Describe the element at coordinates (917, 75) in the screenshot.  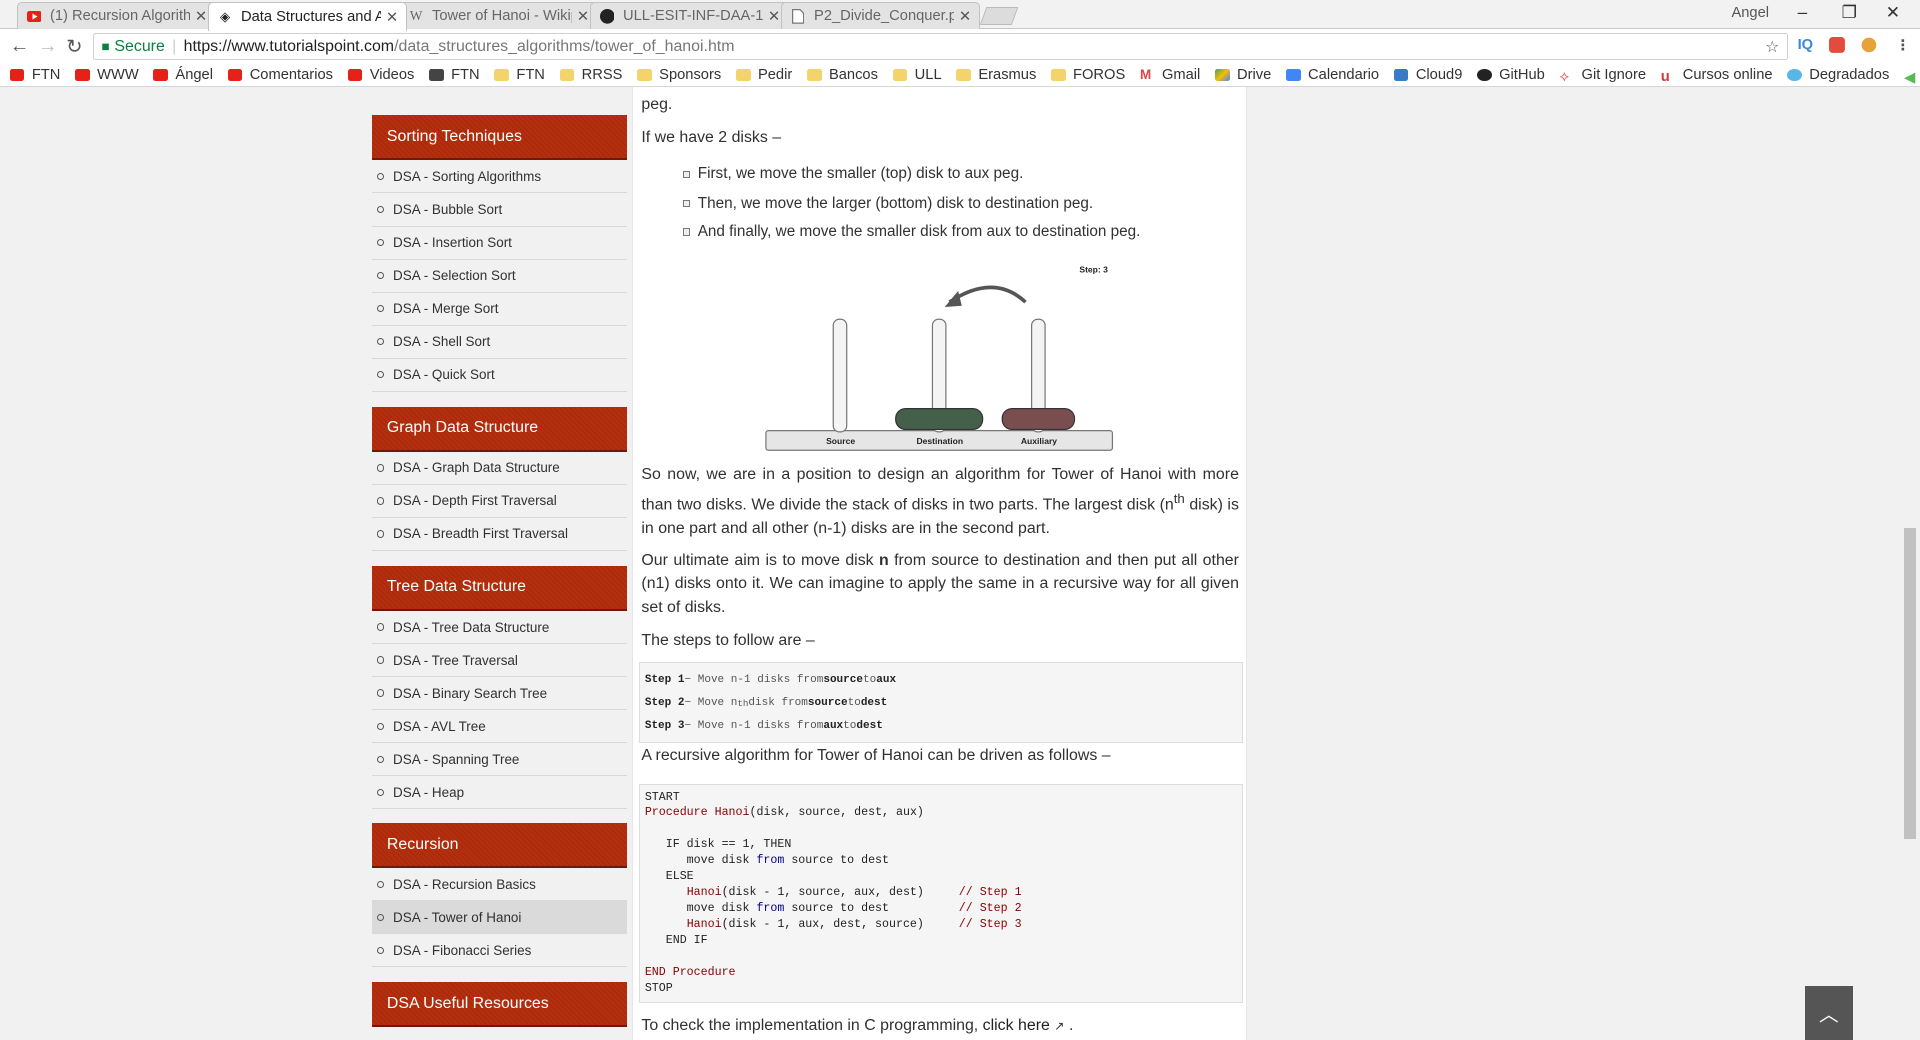
I see `bookmark-item: ULL` at that location.